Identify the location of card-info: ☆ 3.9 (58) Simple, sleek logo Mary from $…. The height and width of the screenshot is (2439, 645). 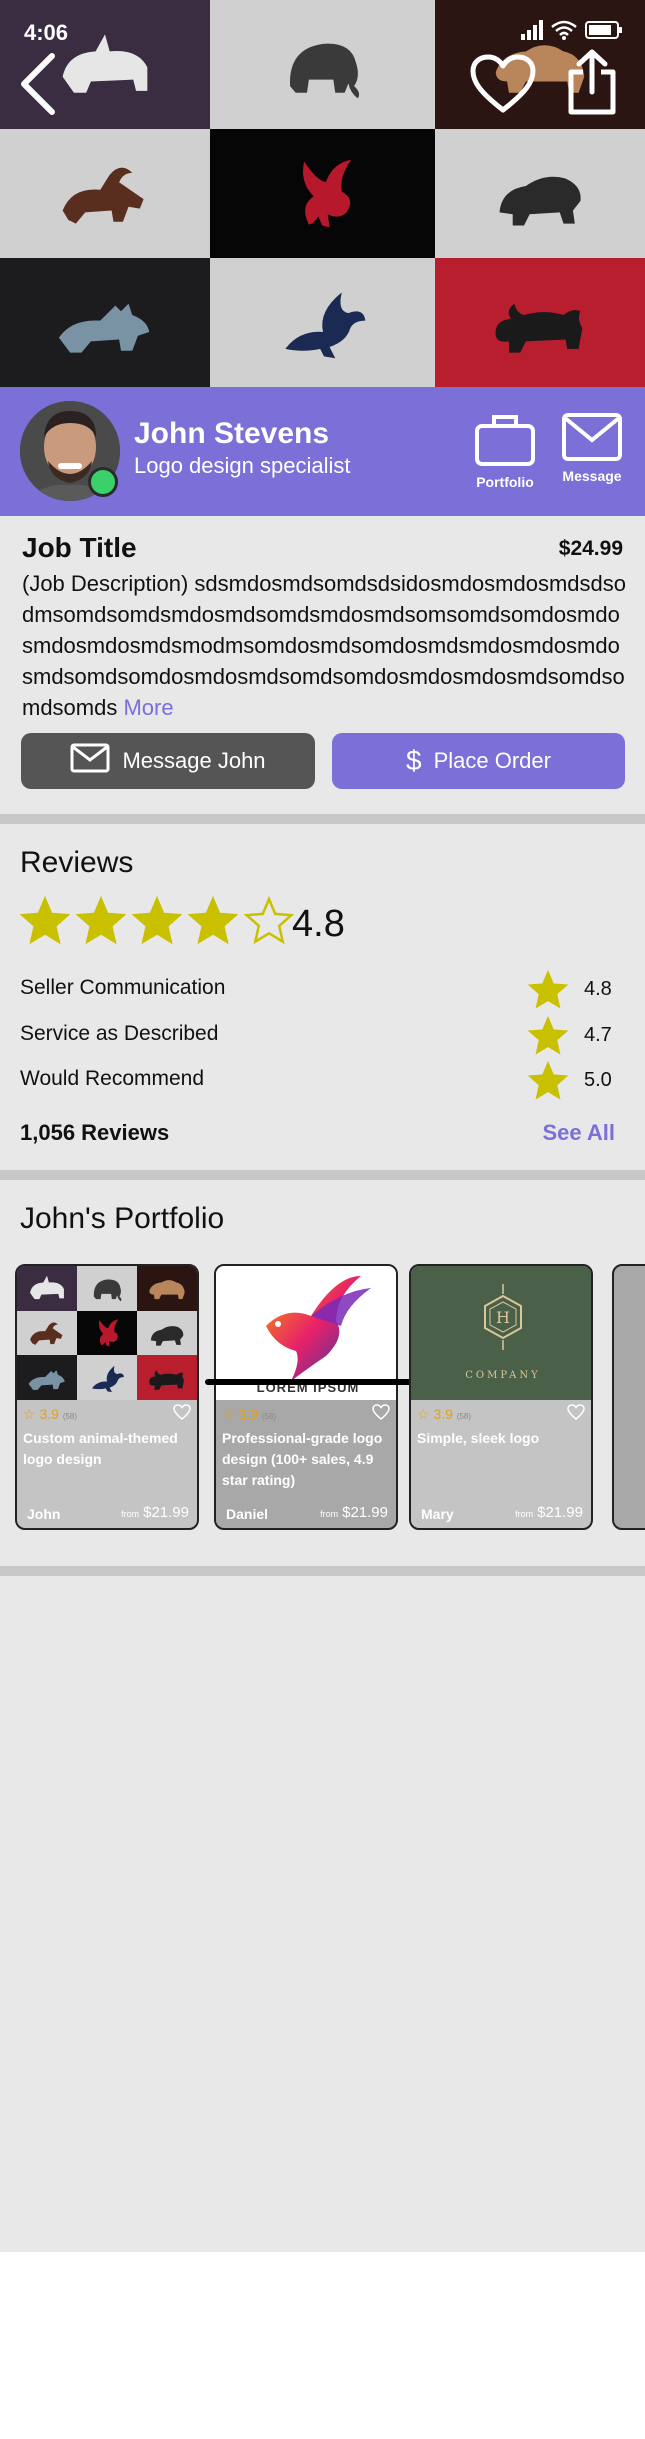
(501, 1464).